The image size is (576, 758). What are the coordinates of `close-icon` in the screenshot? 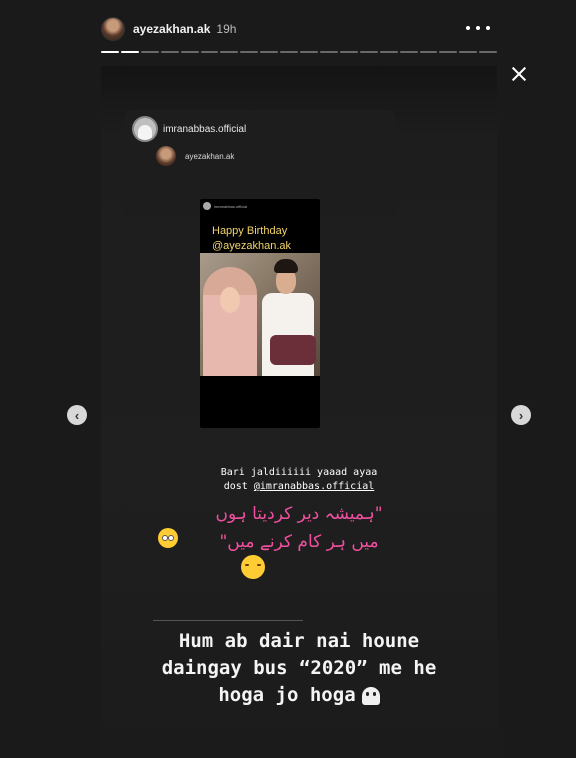 It's located at (519, 74).